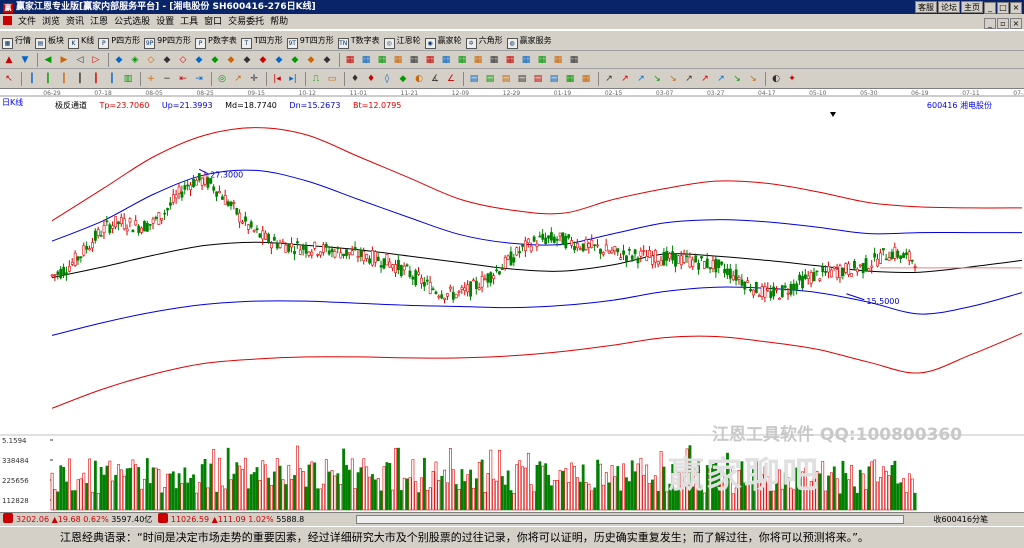 The width and height of the screenshot is (1024, 548). I want to click on menu-file: 文件, so click(27, 22).